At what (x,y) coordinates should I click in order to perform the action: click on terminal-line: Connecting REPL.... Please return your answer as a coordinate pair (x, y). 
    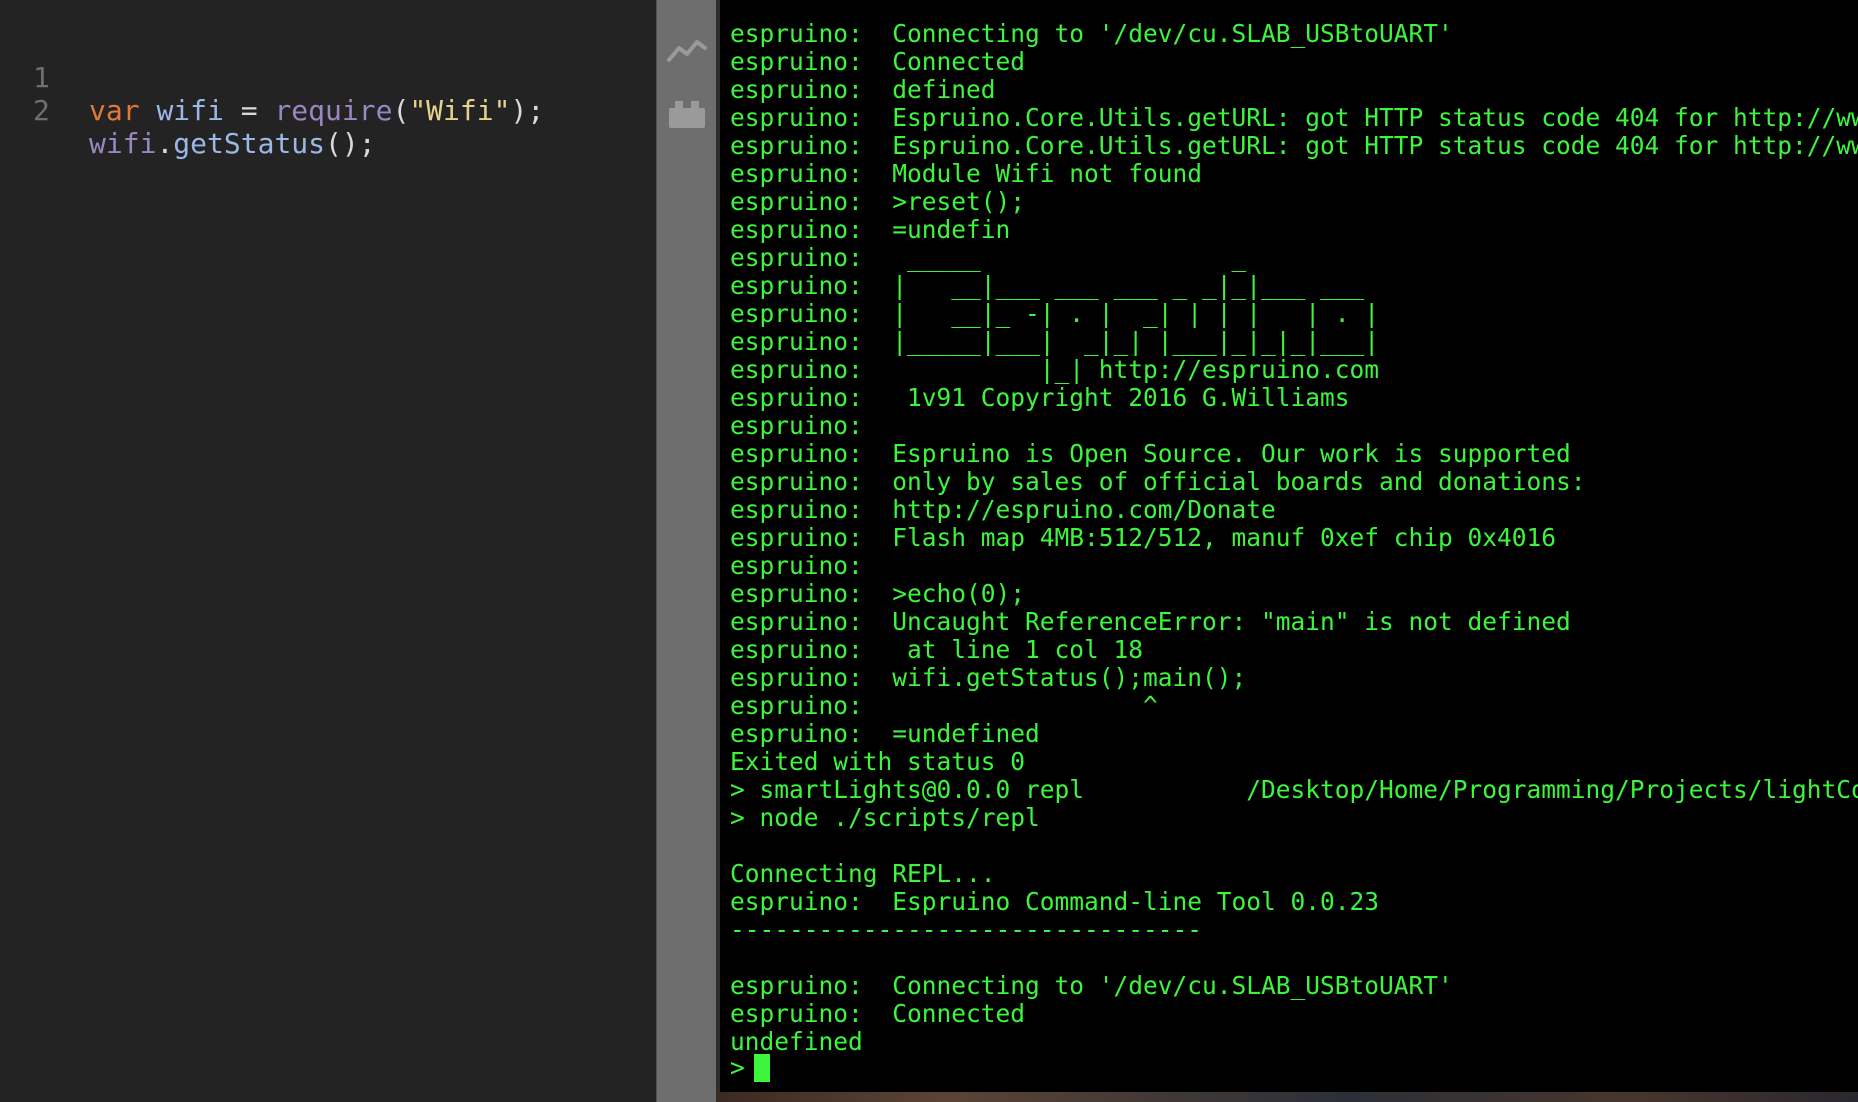
    Looking at the image, I should click on (863, 873).